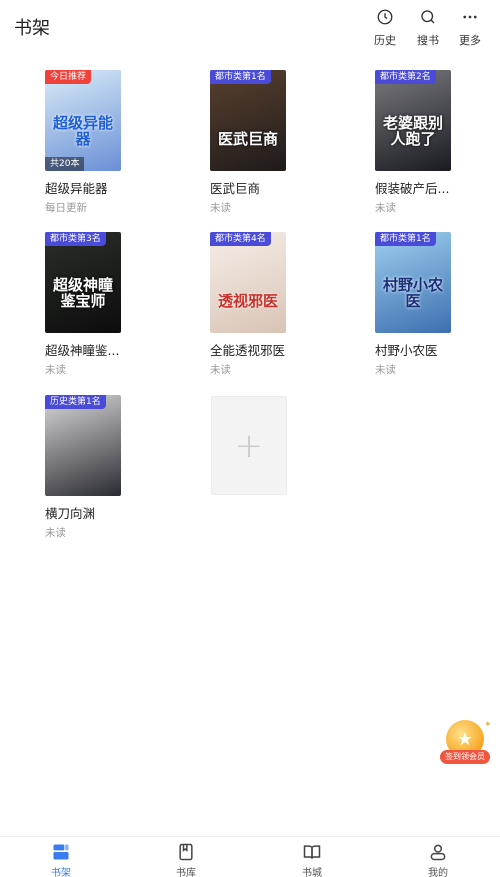  I want to click on book-item: 都市类第2名 老婆跟别人跑了 假装破产后... 未读, so click(430, 142).